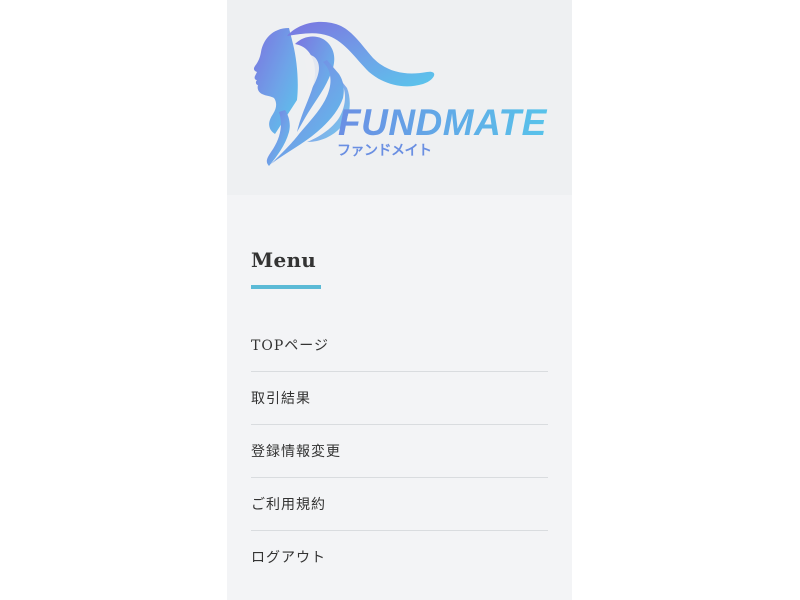 The height and width of the screenshot is (600, 800). Describe the element at coordinates (284, 260) in the screenshot. I see `menu-title: Menu` at that location.